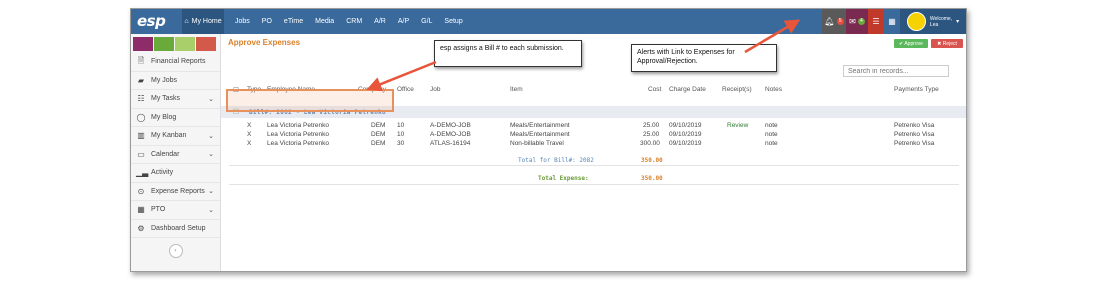 The height and width of the screenshot is (283, 1097). Describe the element at coordinates (737, 89) in the screenshot. I see `col-receipts: Receipt(s)` at that location.